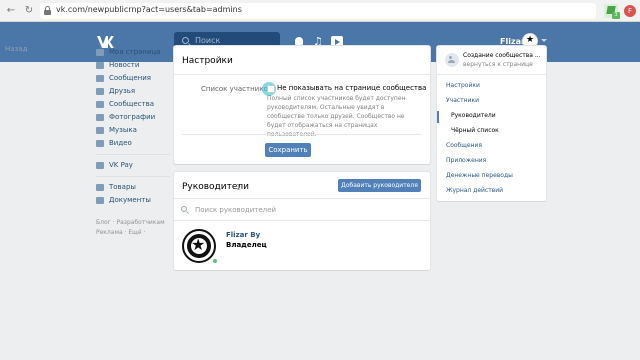 The height and width of the screenshot is (360, 640). Describe the element at coordinates (473, 115) in the screenshot. I see `nav-managers: Руководители` at that location.